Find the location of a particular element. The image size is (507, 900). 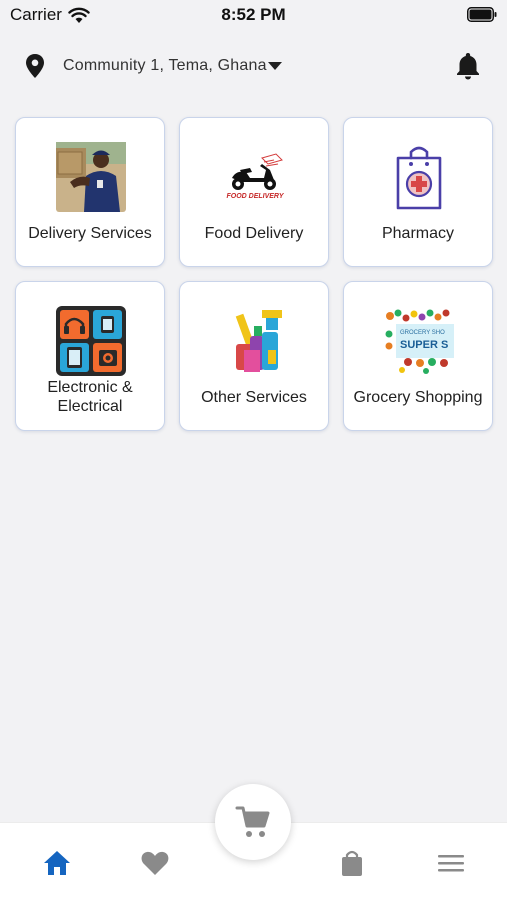

service-card-electronics: Electronic & Electrical is located at coordinates (90, 356).